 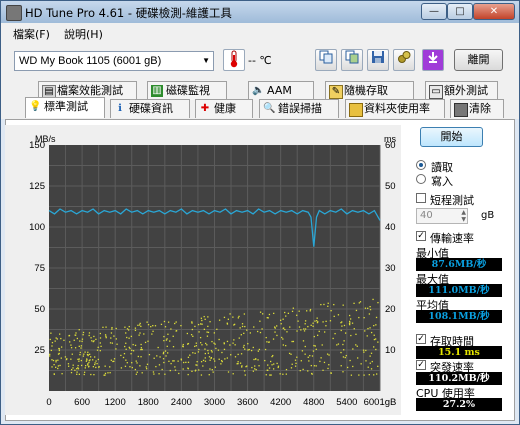 What do you see at coordinates (390, 350) in the screenshot?
I see `y-right-tick-label: 10` at bounding box center [390, 350].